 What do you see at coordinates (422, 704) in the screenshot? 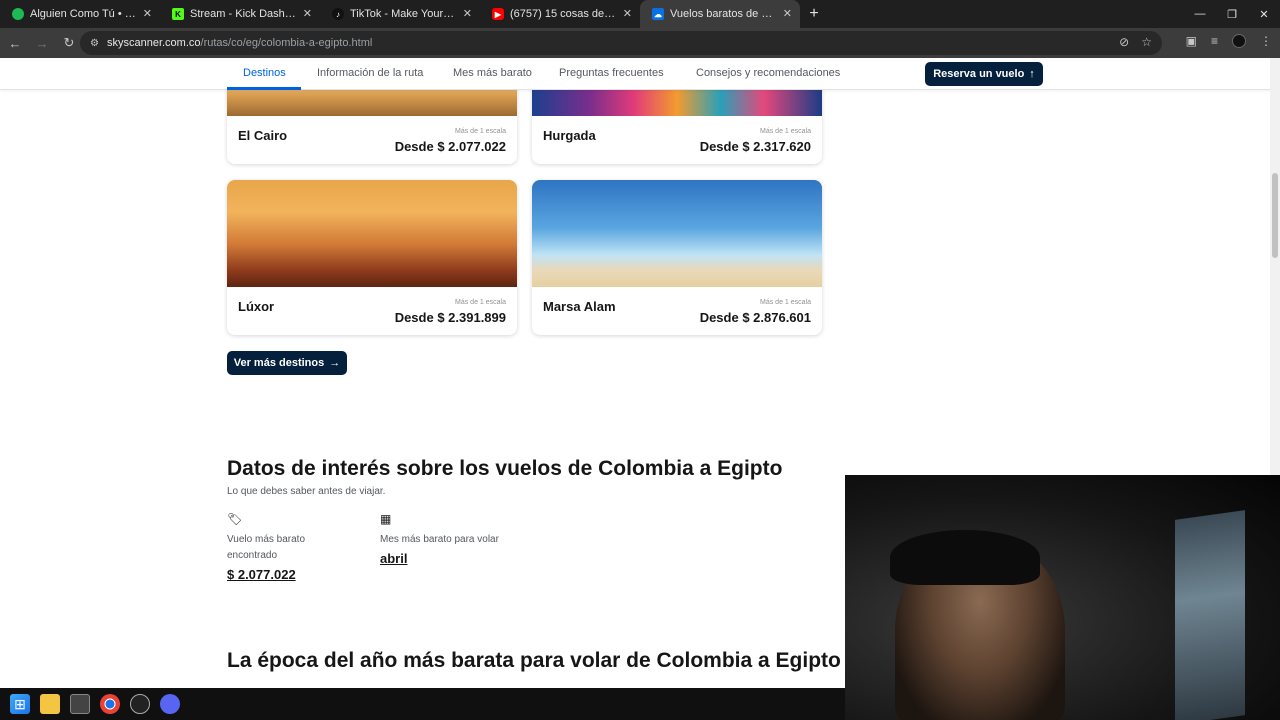
I see `os-taskbar: ⊞` at bounding box center [422, 704].